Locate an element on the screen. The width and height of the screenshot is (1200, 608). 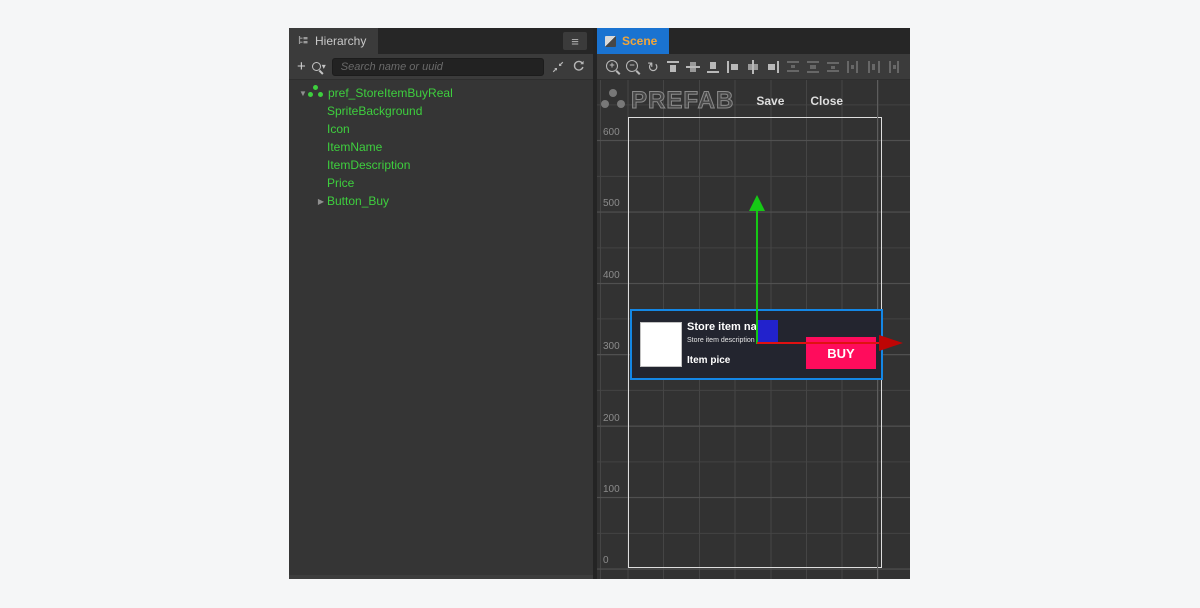
ruler-label: 600 is located at coordinates (611, 132).